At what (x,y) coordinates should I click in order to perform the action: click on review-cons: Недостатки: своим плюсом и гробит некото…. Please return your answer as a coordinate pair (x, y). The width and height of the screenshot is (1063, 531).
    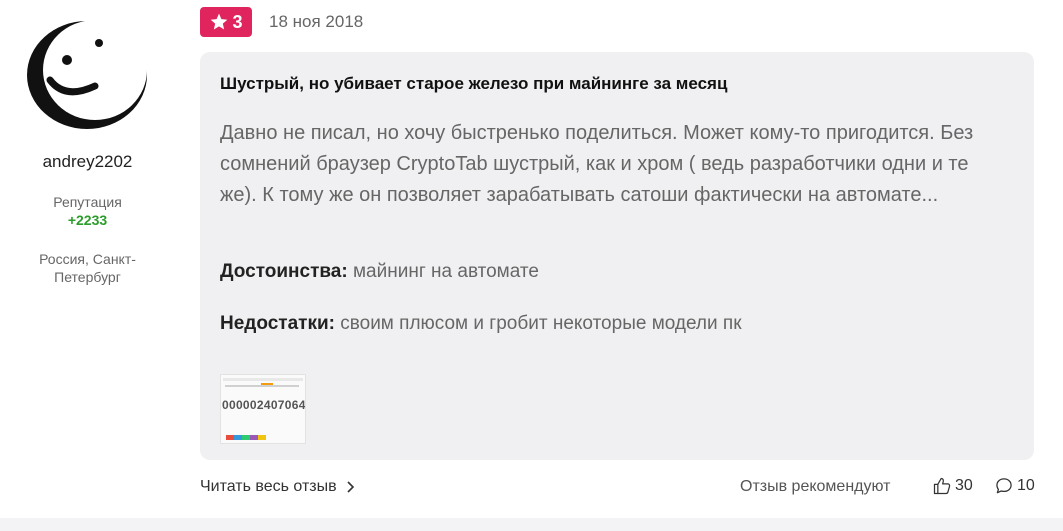
    Looking at the image, I should click on (481, 324).